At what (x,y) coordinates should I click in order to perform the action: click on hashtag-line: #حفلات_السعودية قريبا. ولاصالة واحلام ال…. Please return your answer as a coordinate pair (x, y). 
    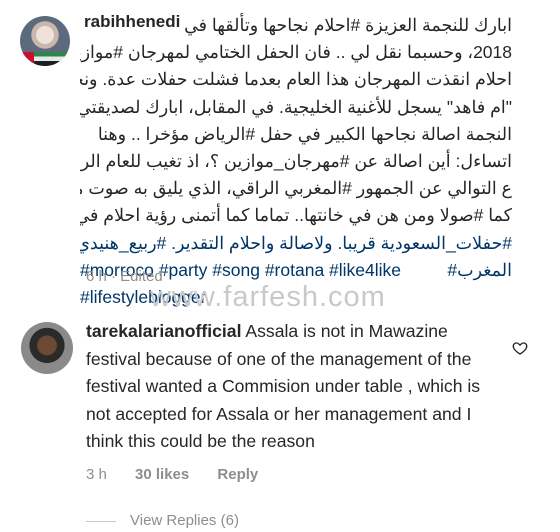
    Looking at the image, I should click on (296, 243).